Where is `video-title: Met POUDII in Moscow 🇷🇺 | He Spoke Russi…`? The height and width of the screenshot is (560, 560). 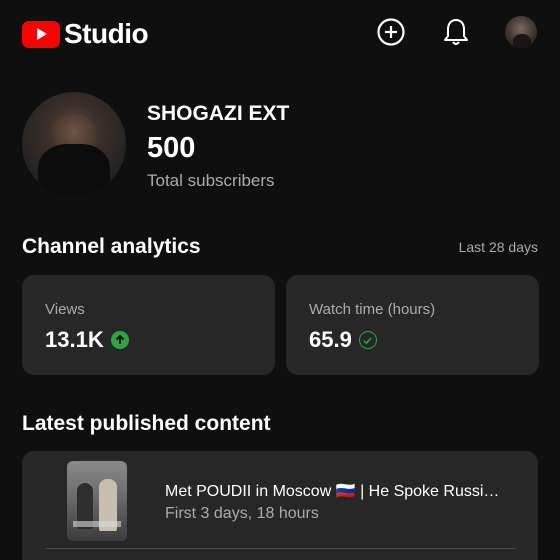 video-title: Met POUDII in Moscow 🇷🇺 | He Spoke Russi… is located at coordinates (342, 491).